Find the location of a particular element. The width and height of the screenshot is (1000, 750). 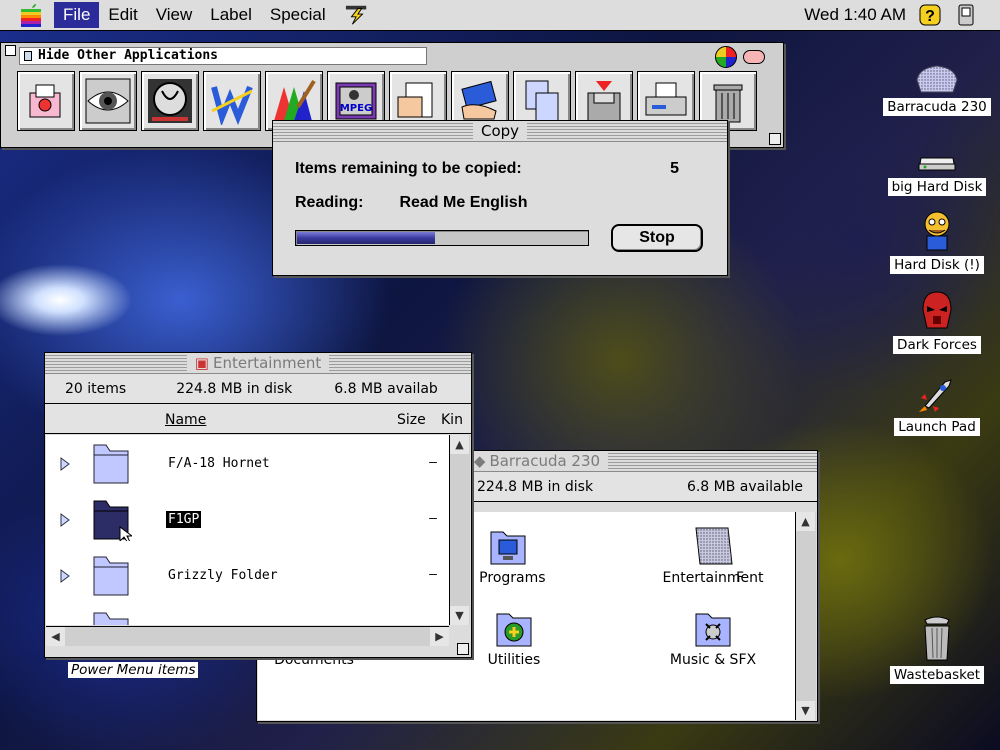

barracuda-disk-used: 224.8 MB in disk is located at coordinates (535, 486).